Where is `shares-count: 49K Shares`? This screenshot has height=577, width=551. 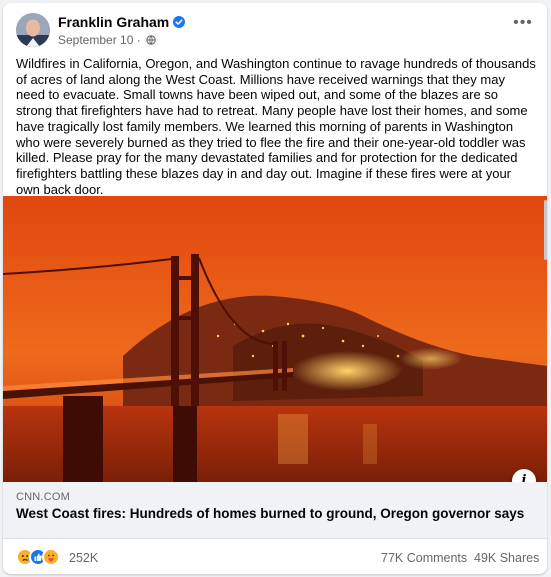
shares-count: 49K Shares is located at coordinates (506, 558).